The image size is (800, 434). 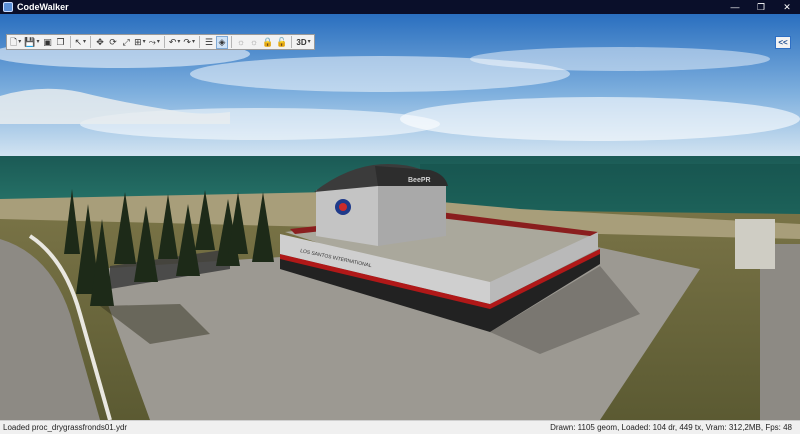 I want to click on collapse-panel-button: <<, so click(x=783, y=42).